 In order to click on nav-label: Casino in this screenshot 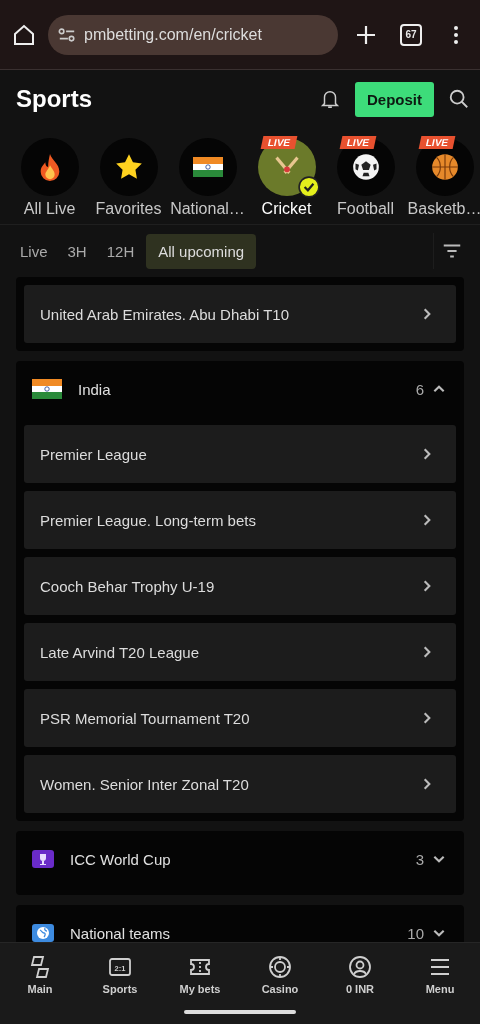, I will do `click(280, 989)`.